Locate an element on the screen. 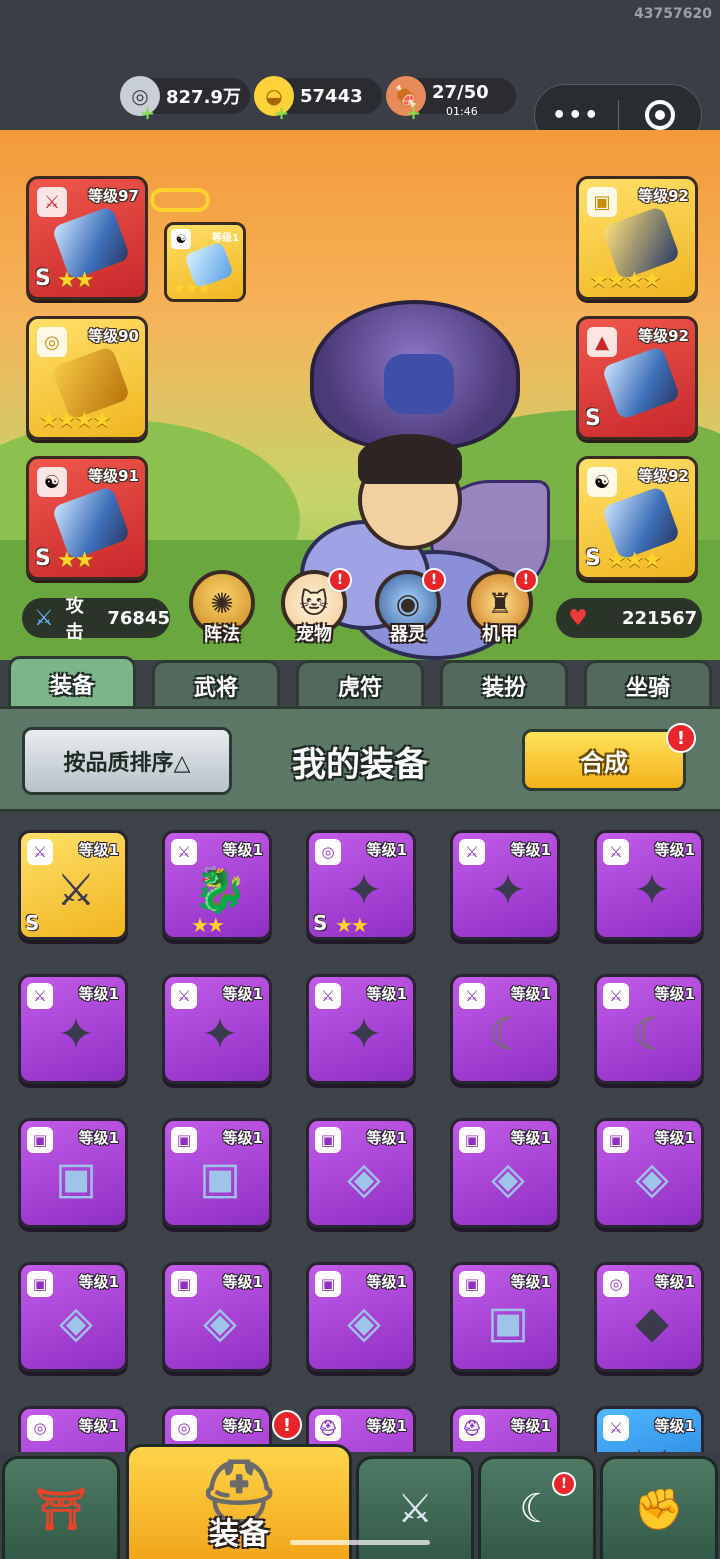 This screenshot has height=1559, width=720. nav-hero-button: ☾ is located at coordinates (537, 1507).